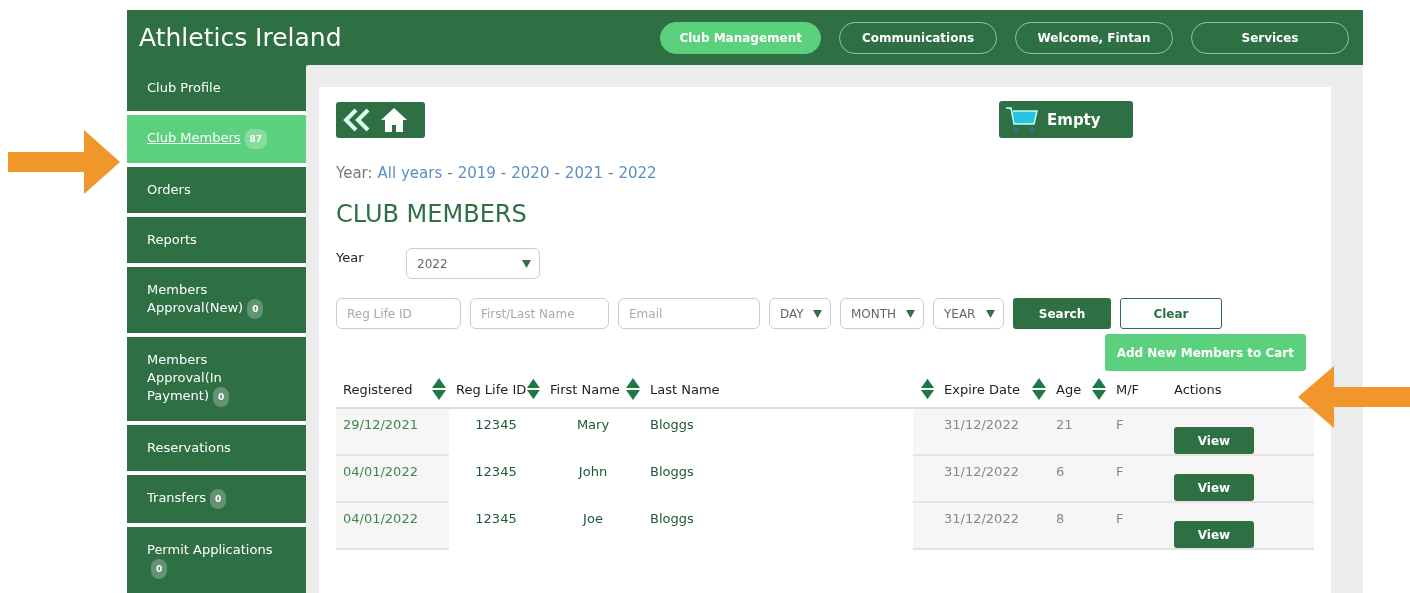 Image resolution: width=1410 pixels, height=593 pixels. I want to click on column-header: First Name, so click(585, 389).